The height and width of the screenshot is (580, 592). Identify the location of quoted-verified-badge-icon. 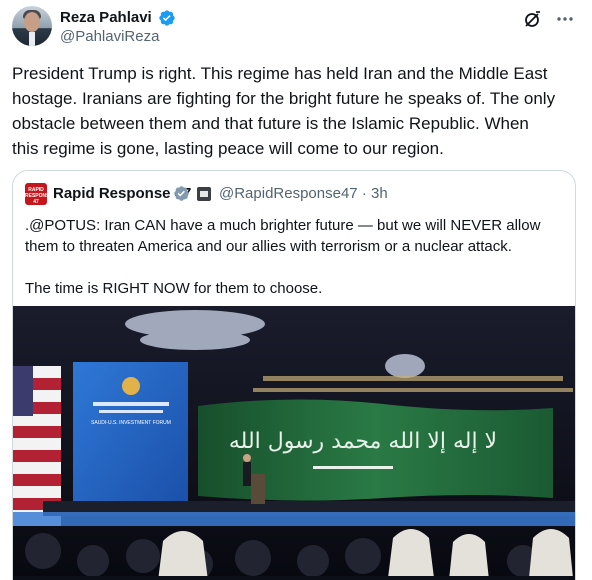
(181, 193).